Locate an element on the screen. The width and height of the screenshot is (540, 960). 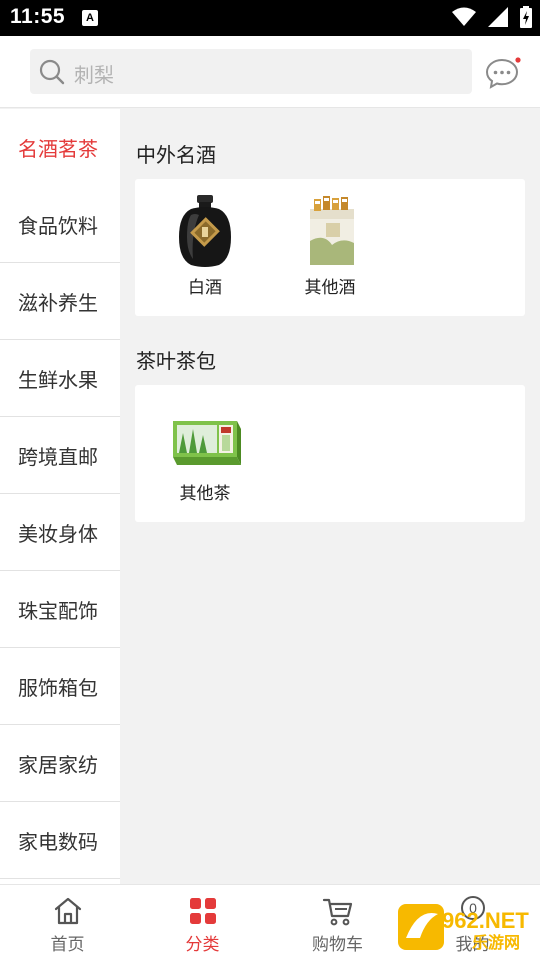
status-icons is located at coordinates (492, 17).